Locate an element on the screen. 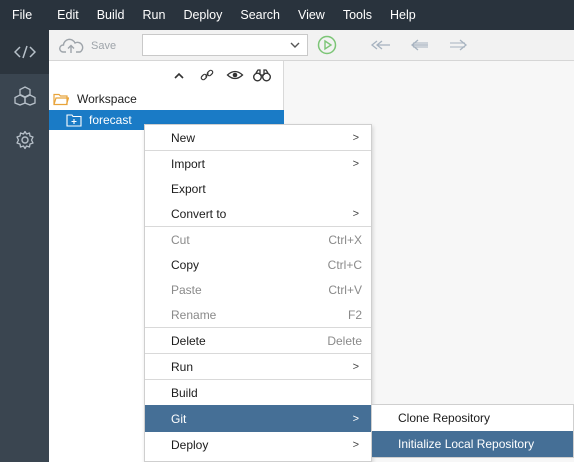  menu-item-label: Initialize Local Repository is located at coordinates (466, 444).